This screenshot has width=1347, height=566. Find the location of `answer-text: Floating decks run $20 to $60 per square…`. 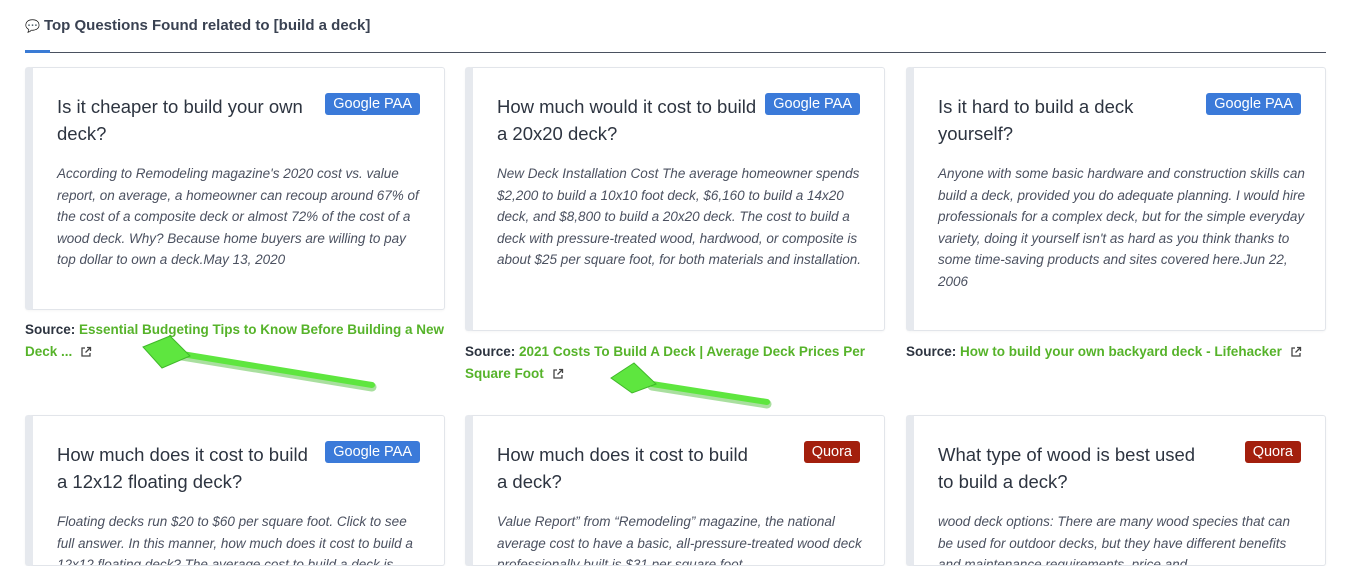

answer-text: Floating decks run $20 to $60 per square… is located at coordinates (235, 540).